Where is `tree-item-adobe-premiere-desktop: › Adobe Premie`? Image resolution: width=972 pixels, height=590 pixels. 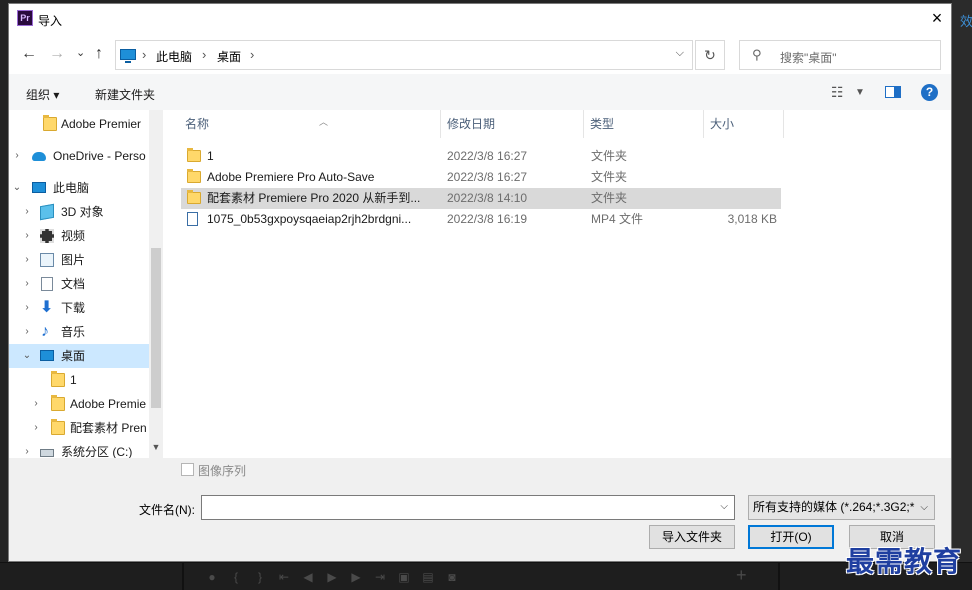
tree-item-adobe-premiere-desktop: › Adobe Premie is located at coordinates (79, 404).